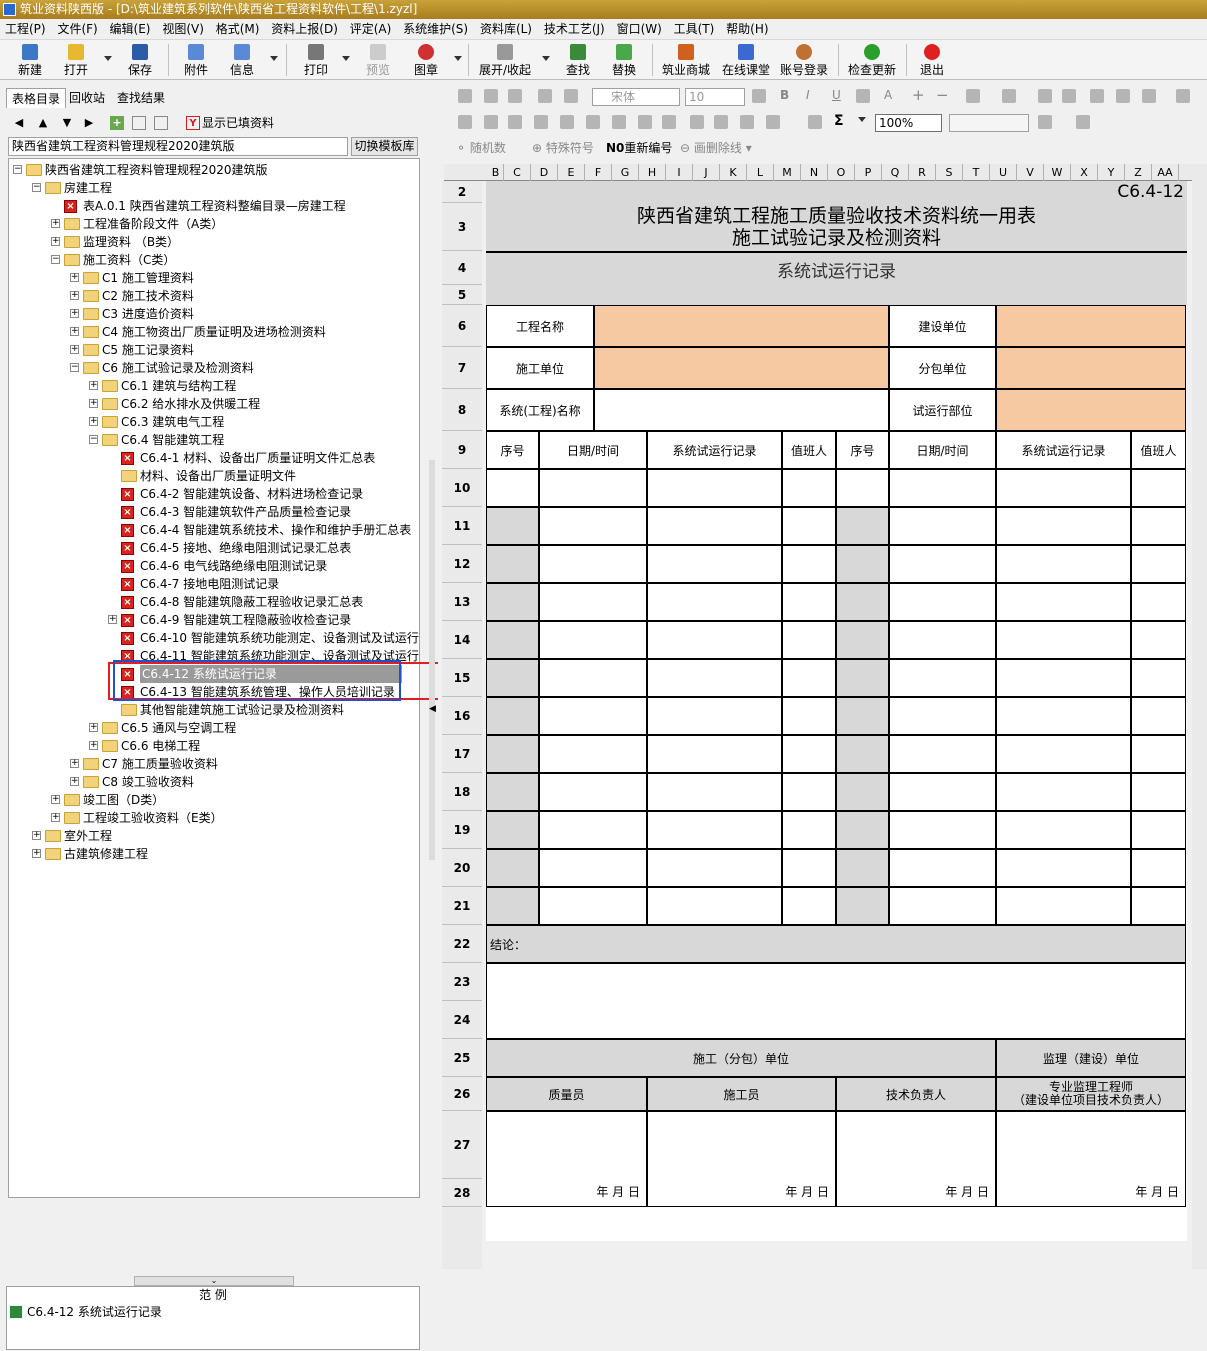 The image size is (1207, 1351). I want to click on font-color-icon: A, so click(888, 95).